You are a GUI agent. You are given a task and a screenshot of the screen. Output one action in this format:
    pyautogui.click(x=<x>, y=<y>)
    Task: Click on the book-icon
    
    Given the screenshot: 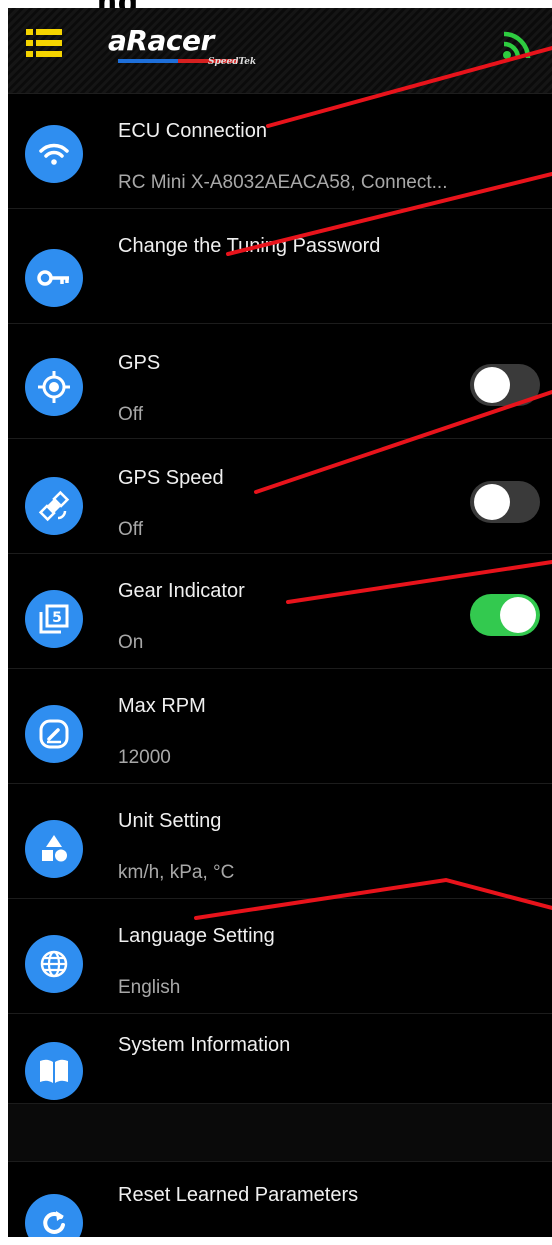 What is the action you would take?
    pyautogui.click(x=54, y=1071)
    